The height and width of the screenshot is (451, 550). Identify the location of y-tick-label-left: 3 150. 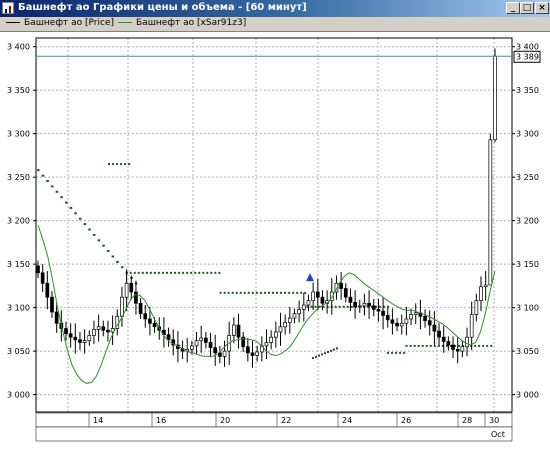
(18, 264).